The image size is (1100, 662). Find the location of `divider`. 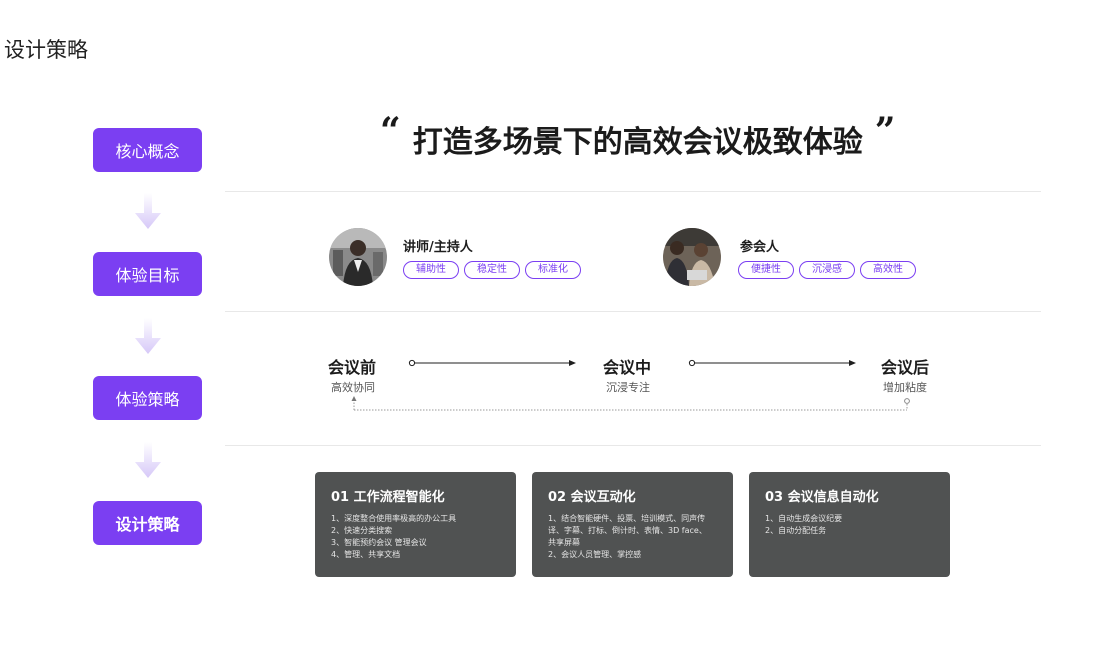

divider is located at coordinates (633, 445).